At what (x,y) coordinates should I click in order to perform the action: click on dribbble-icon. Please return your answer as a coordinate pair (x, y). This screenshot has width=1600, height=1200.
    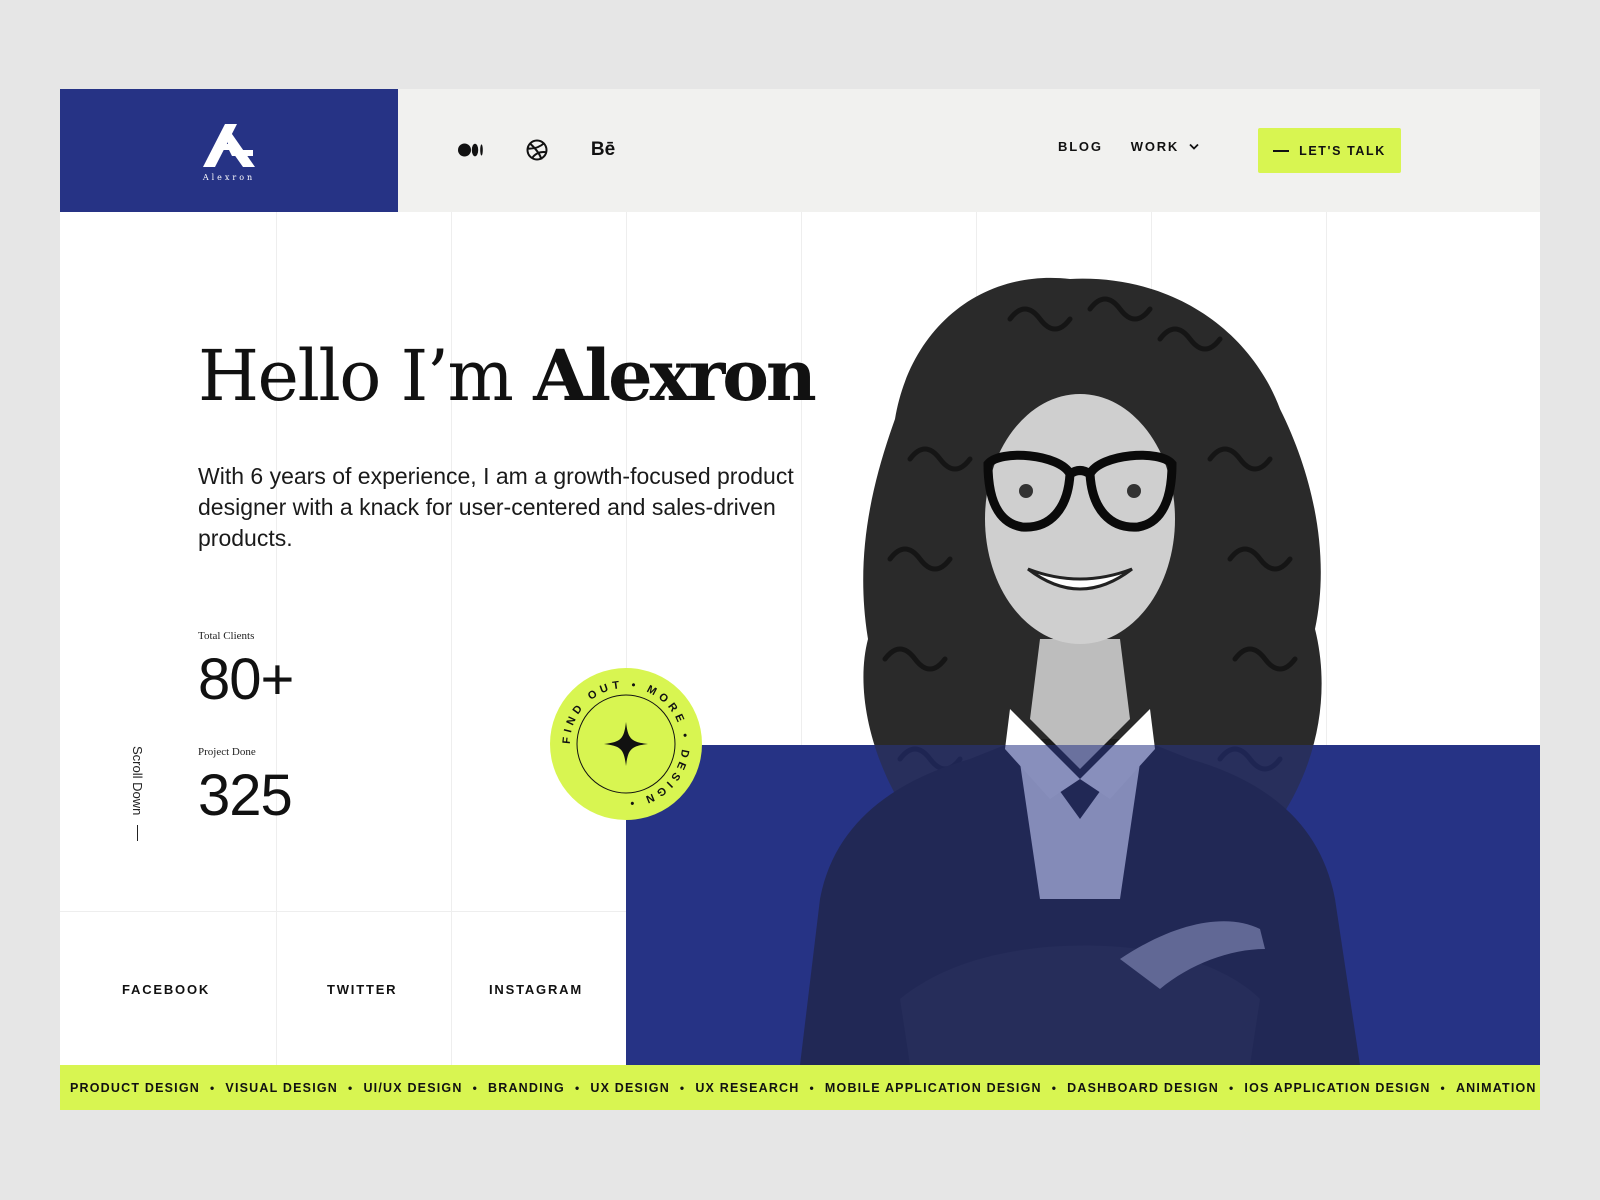
    Looking at the image, I should click on (537, 150).